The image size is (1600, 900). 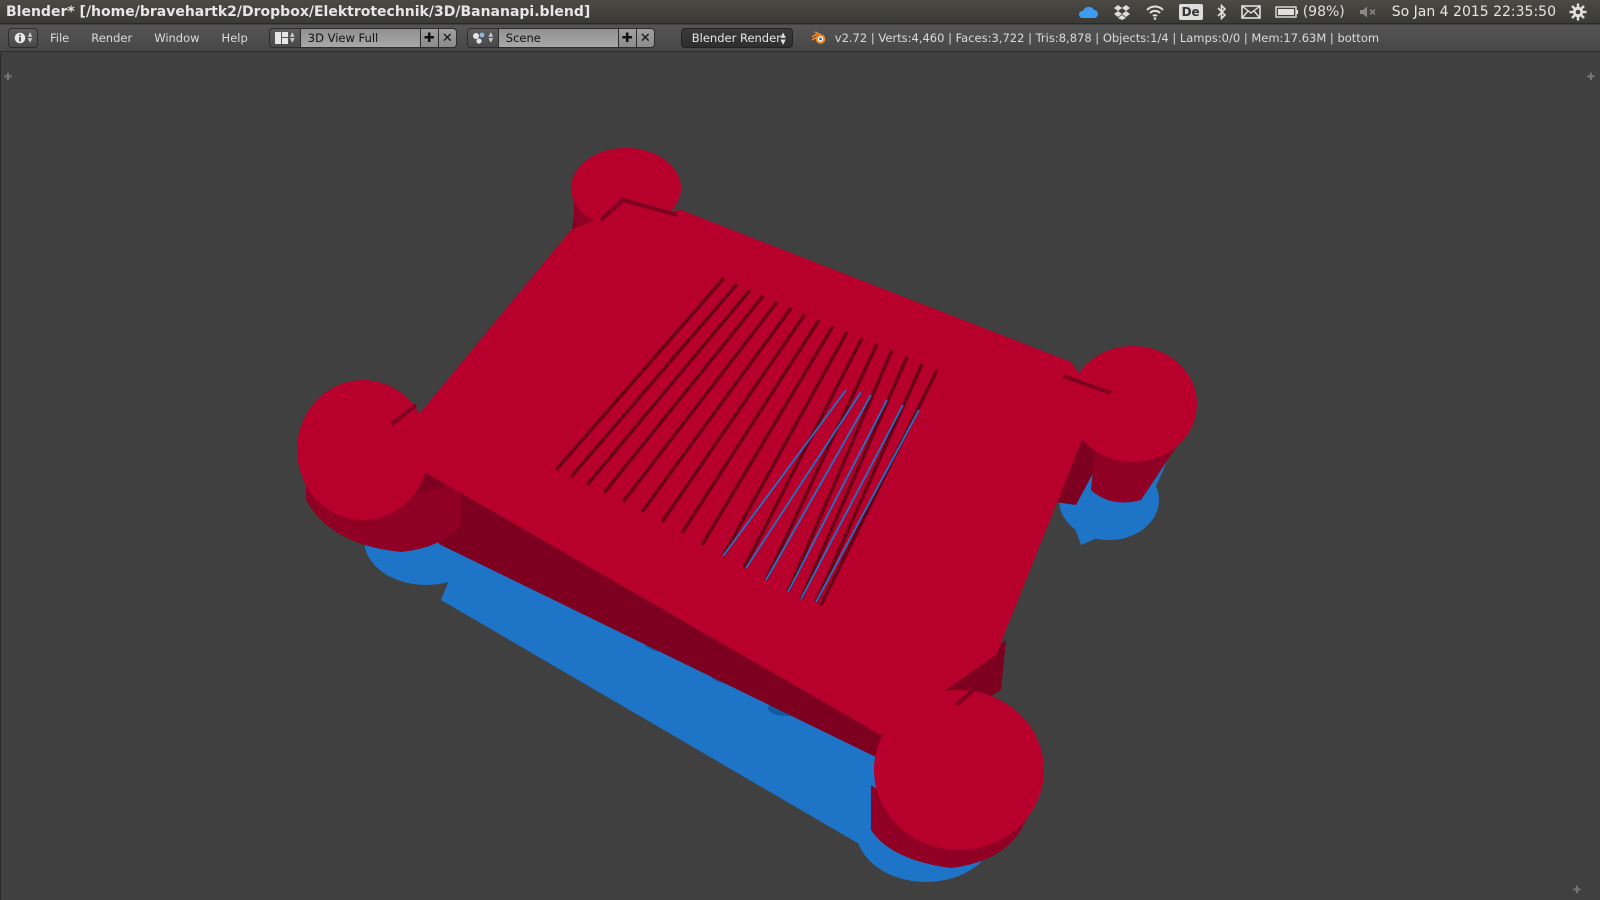 I want to click on menu-window: Window, so click(x=176, y=38).